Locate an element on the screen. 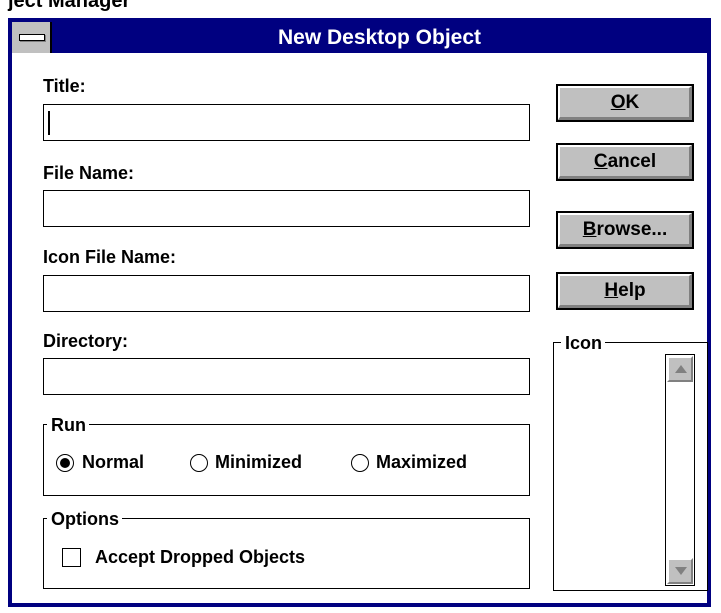  cancel-button-label: Cancel is located at coordinates (625, 162).